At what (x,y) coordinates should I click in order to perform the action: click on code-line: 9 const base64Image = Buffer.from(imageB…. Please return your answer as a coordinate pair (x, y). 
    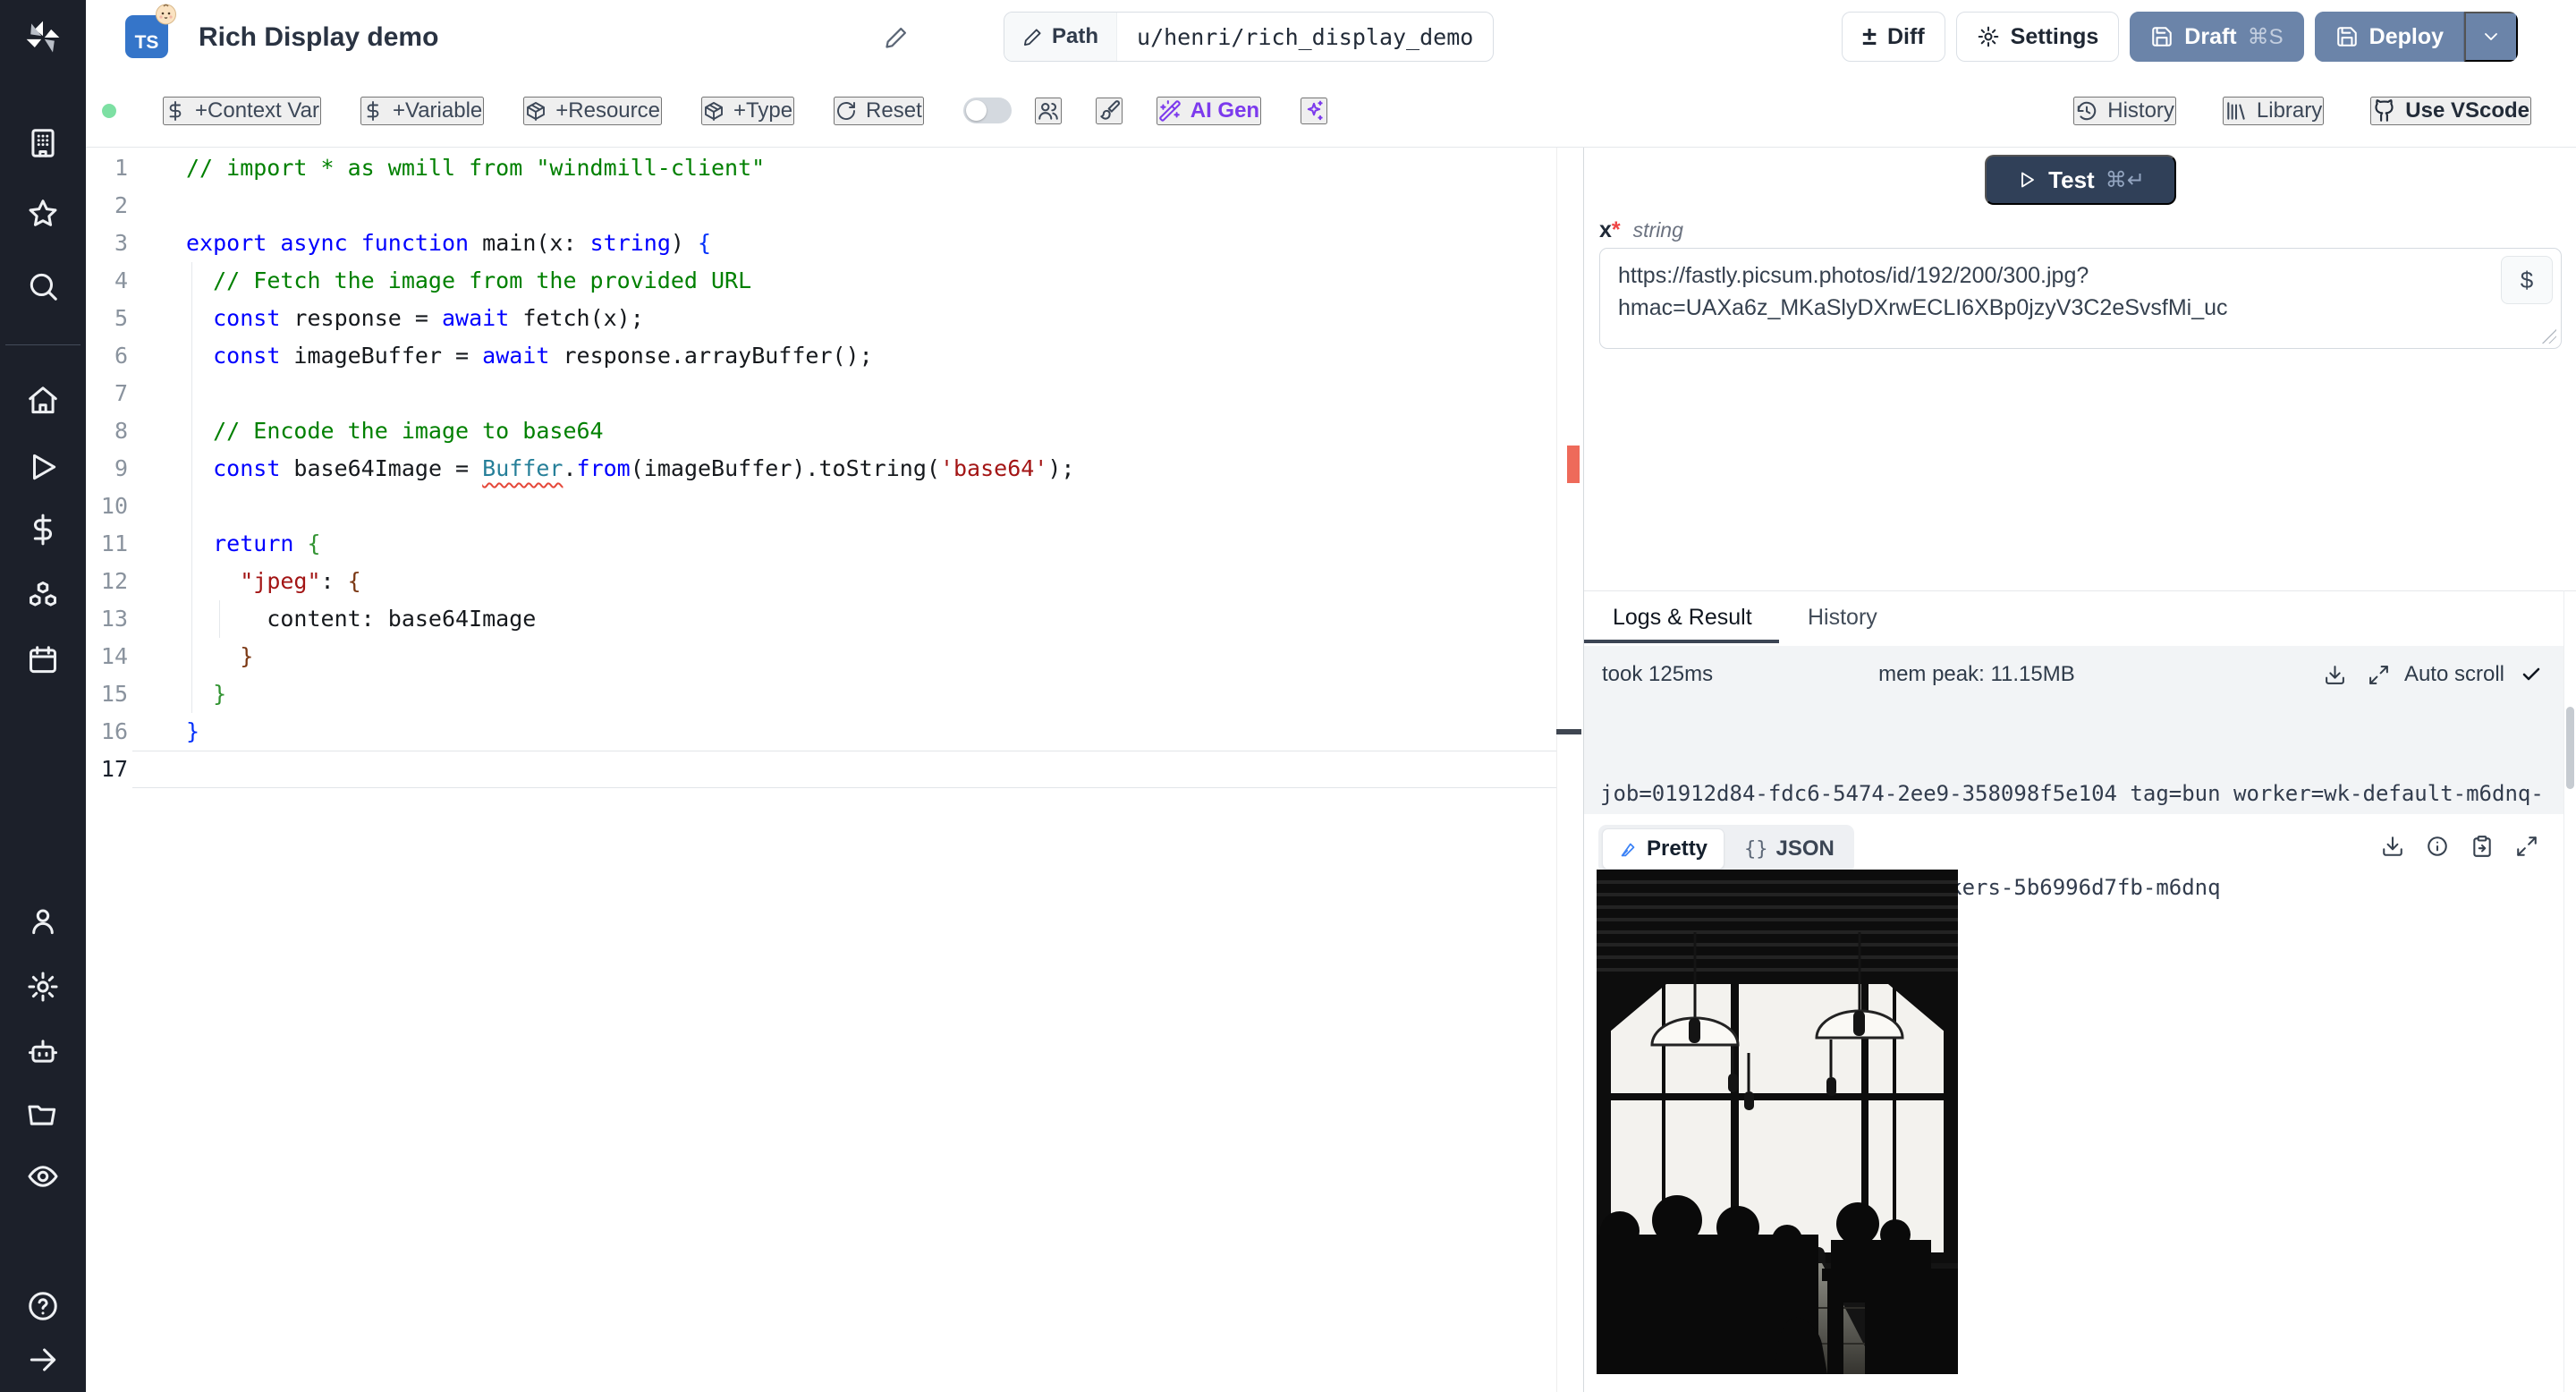
    Looking at the image, I should click on (834, 469).